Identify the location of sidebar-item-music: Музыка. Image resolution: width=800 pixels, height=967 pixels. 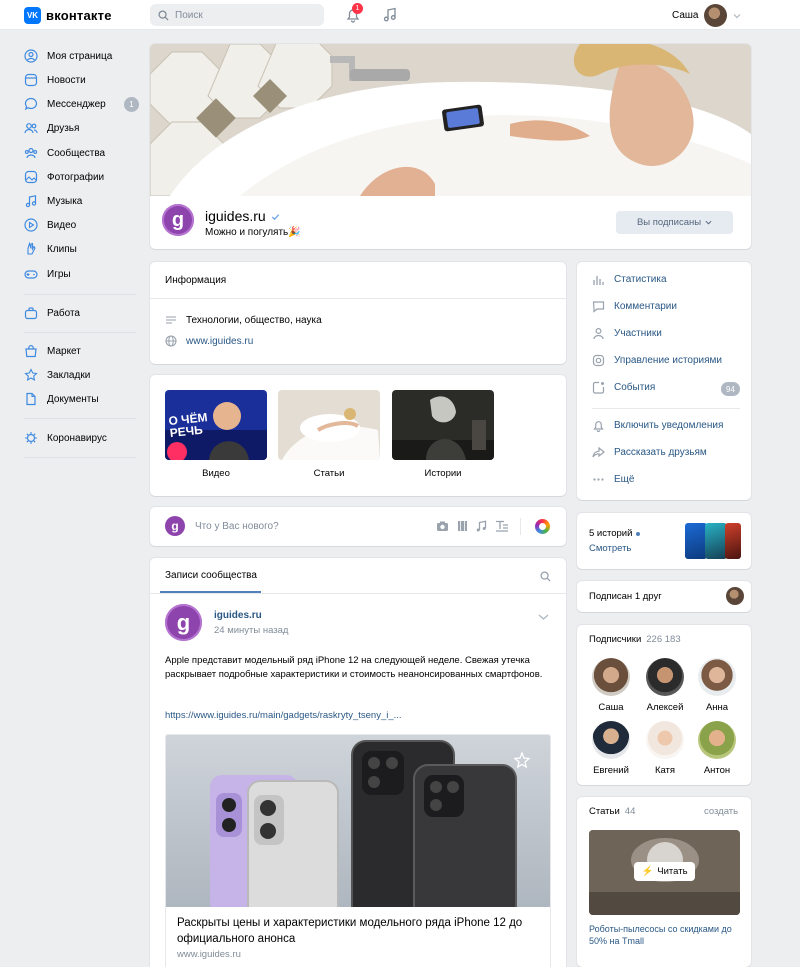
(53, 201).